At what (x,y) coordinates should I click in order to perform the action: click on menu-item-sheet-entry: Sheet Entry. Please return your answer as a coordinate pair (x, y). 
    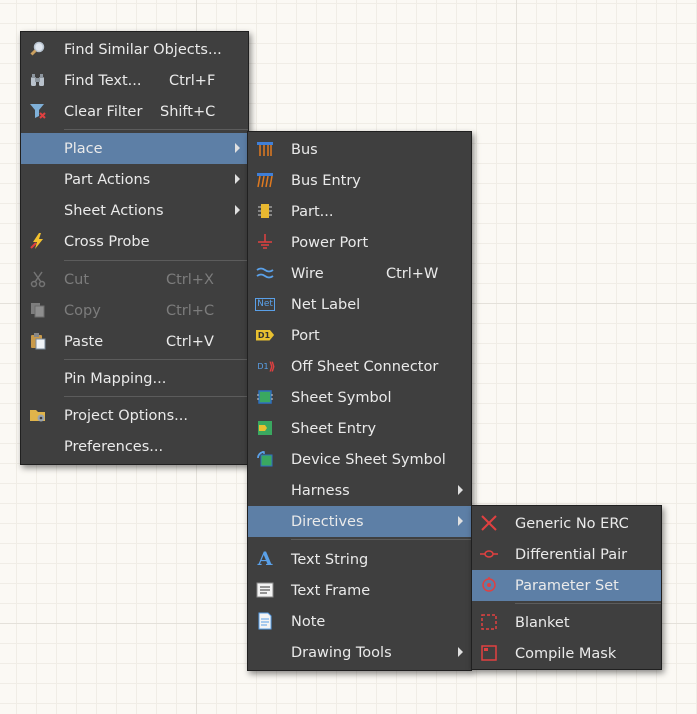
    Looking at the image, I should click on (359, 428).